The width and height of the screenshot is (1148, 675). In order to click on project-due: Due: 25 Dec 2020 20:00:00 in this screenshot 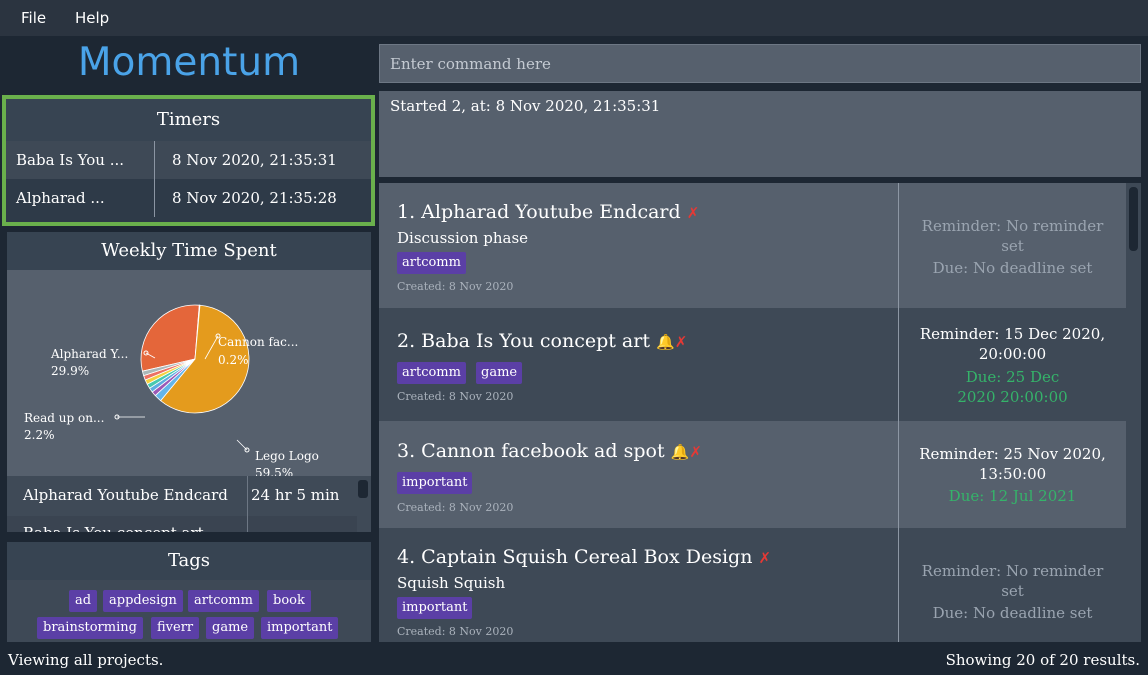, I will do `click(1012, 387)`.